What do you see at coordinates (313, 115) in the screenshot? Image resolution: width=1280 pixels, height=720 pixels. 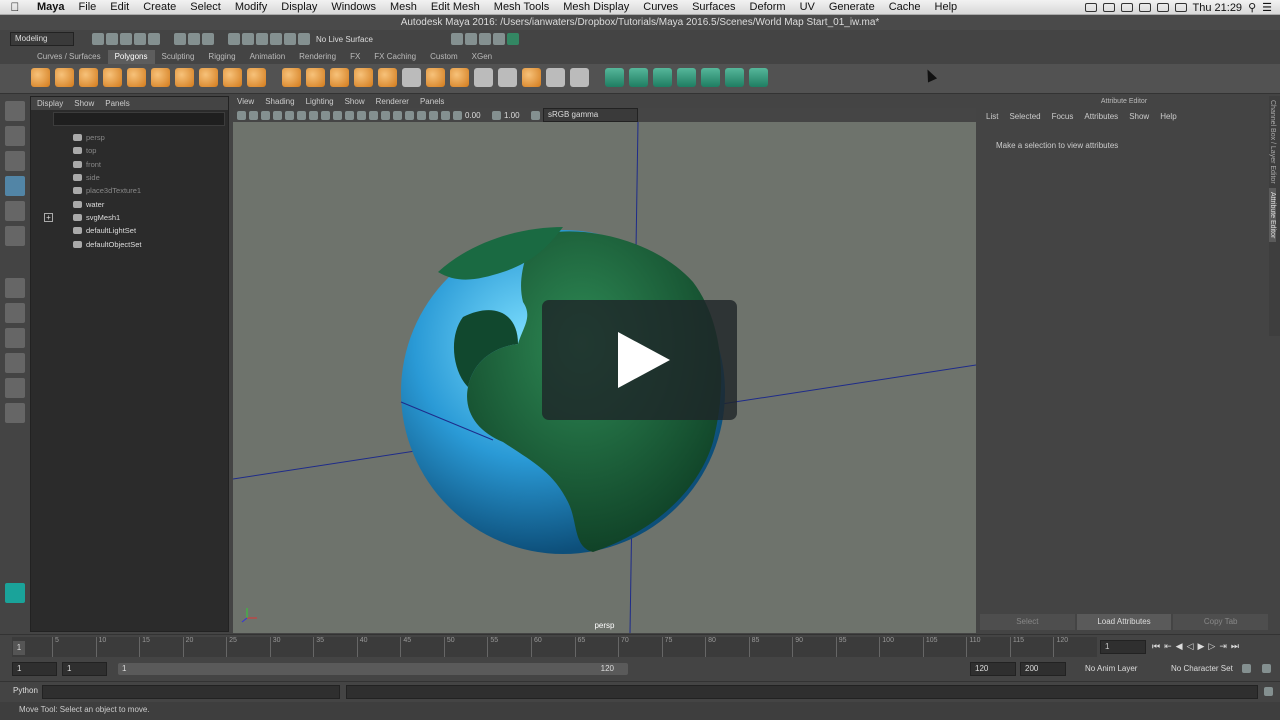 I see `resolution-gate-icon` at bounding box center [313, 115].